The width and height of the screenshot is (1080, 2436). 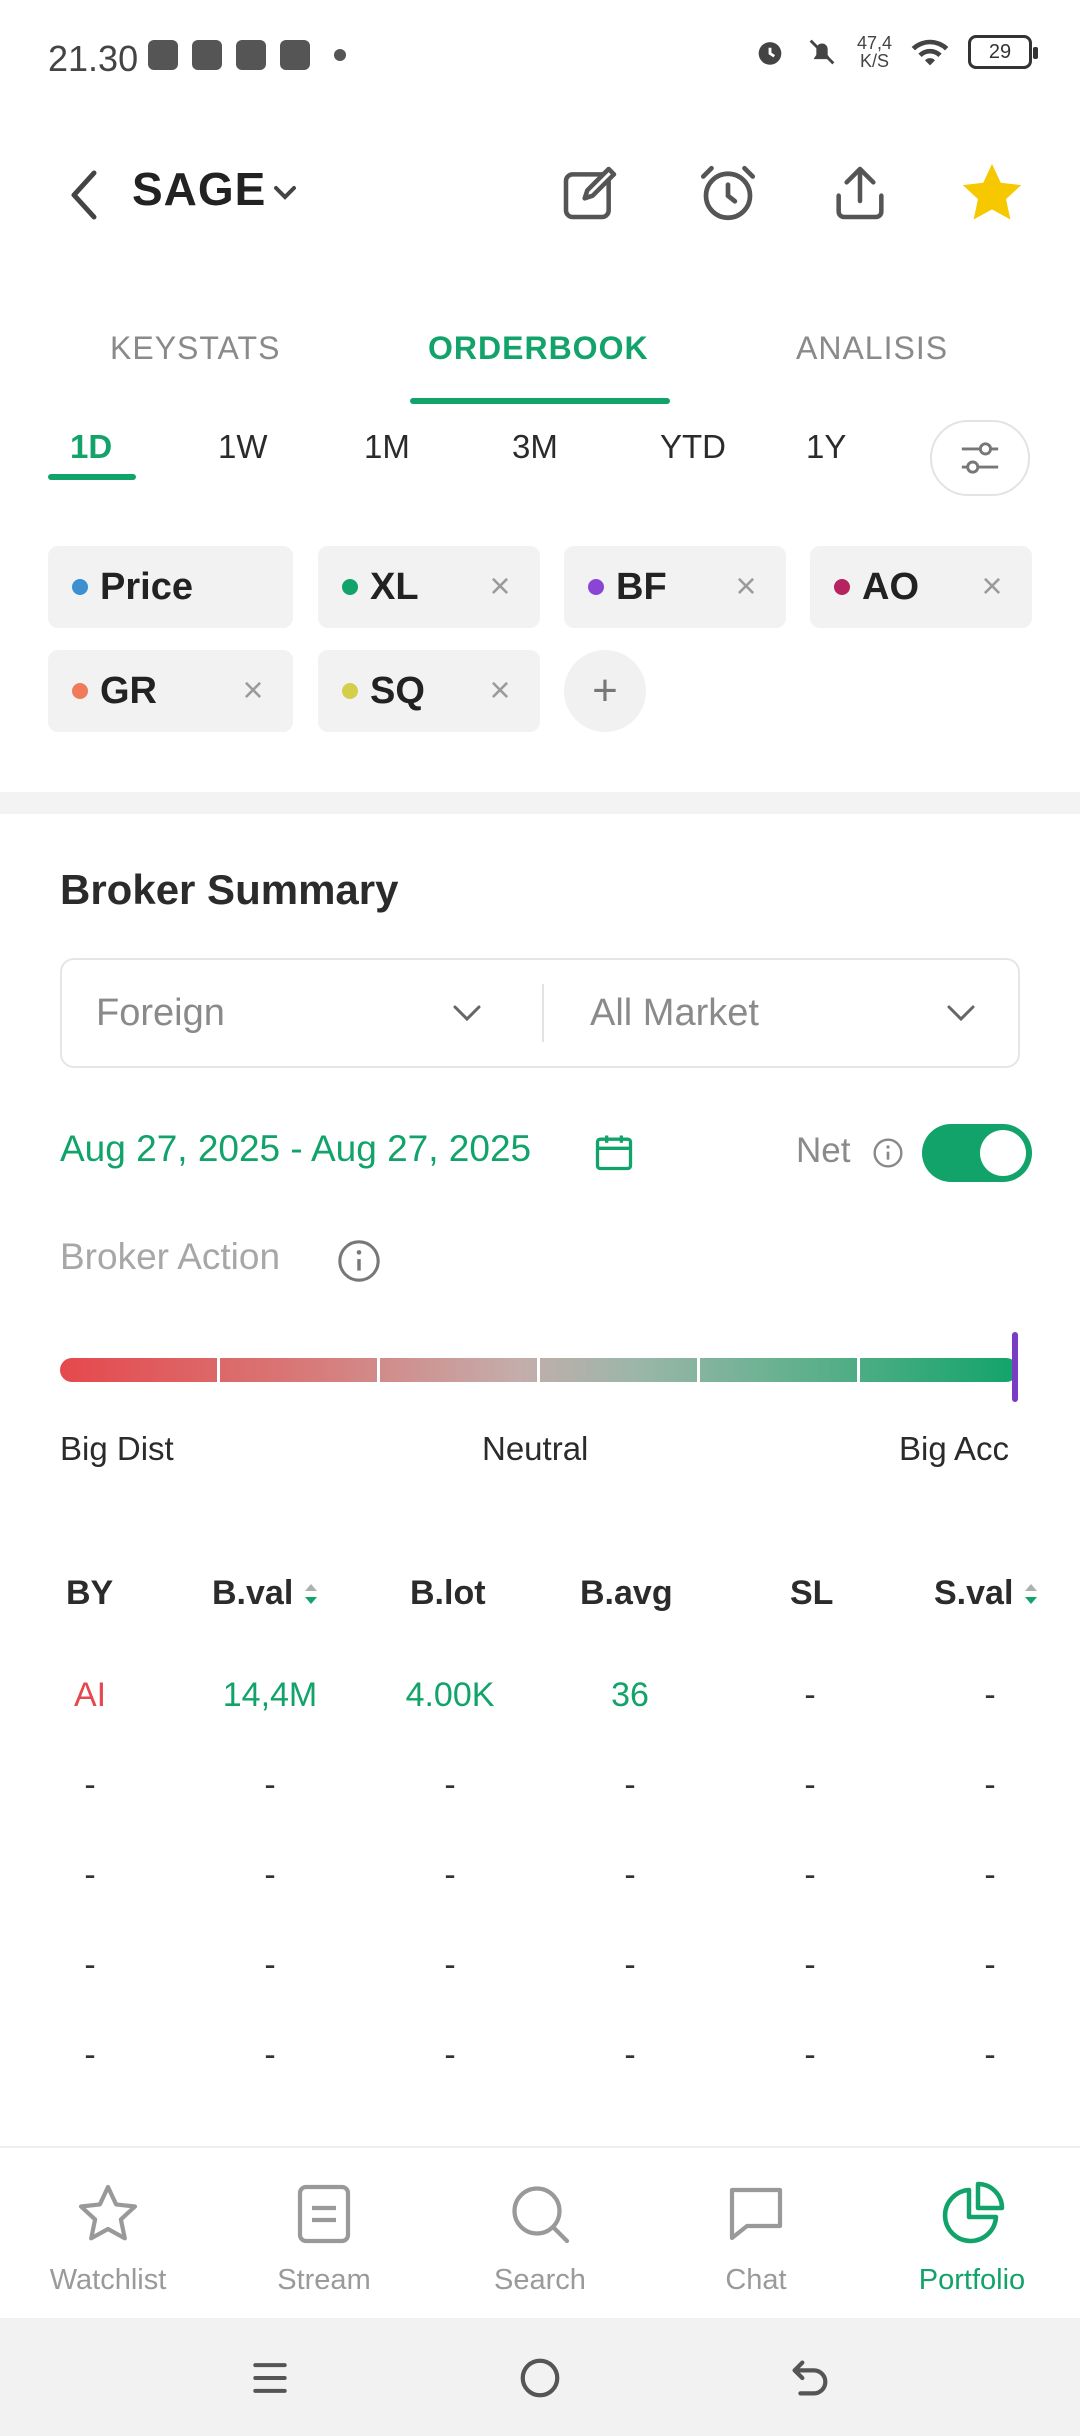 I want to click on nav-label: Stream, so click(x=324, y=2280).